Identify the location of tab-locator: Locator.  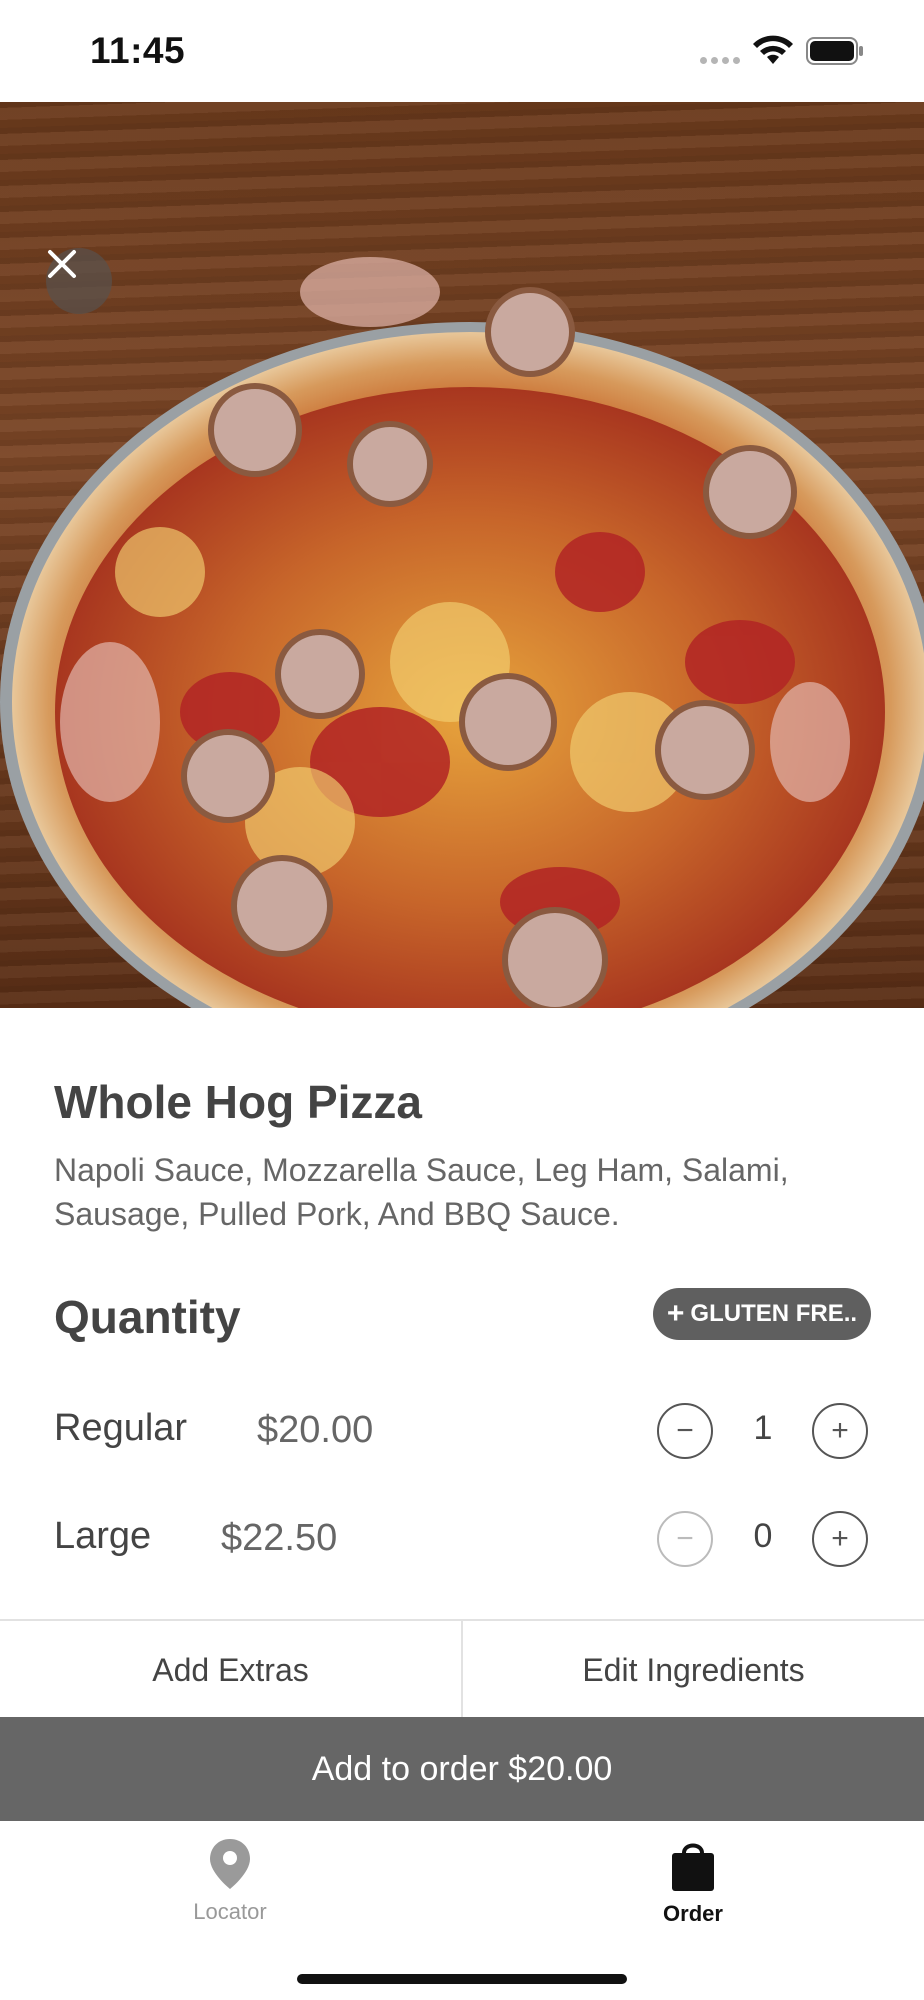
(230, 1881).